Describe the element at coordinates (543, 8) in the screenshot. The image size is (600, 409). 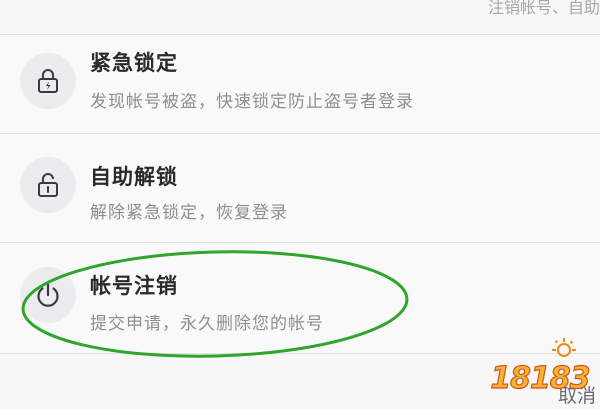
I see `top-hint-text: 注销帐号、自助` at that location.